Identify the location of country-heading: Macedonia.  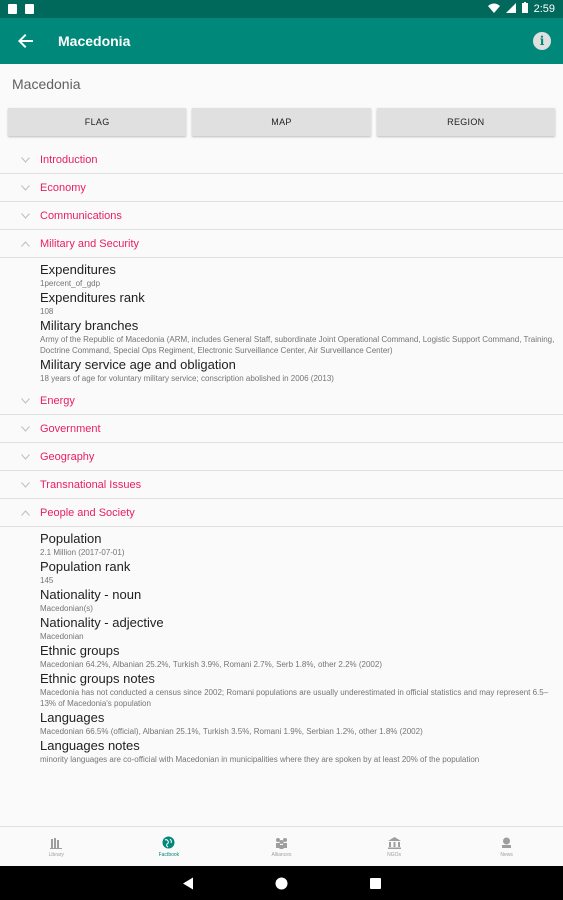
(46, 84).